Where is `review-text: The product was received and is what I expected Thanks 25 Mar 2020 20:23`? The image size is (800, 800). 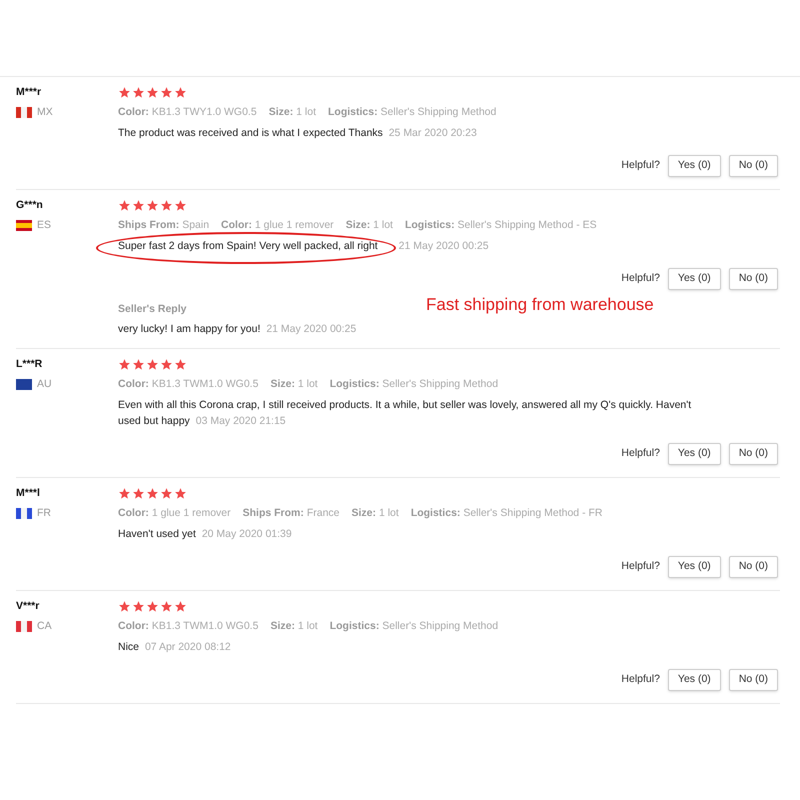 review-text: The product was received and is what I expected Thanks 25 Mar 2020 20:23 is located at coordinates (298, 133).